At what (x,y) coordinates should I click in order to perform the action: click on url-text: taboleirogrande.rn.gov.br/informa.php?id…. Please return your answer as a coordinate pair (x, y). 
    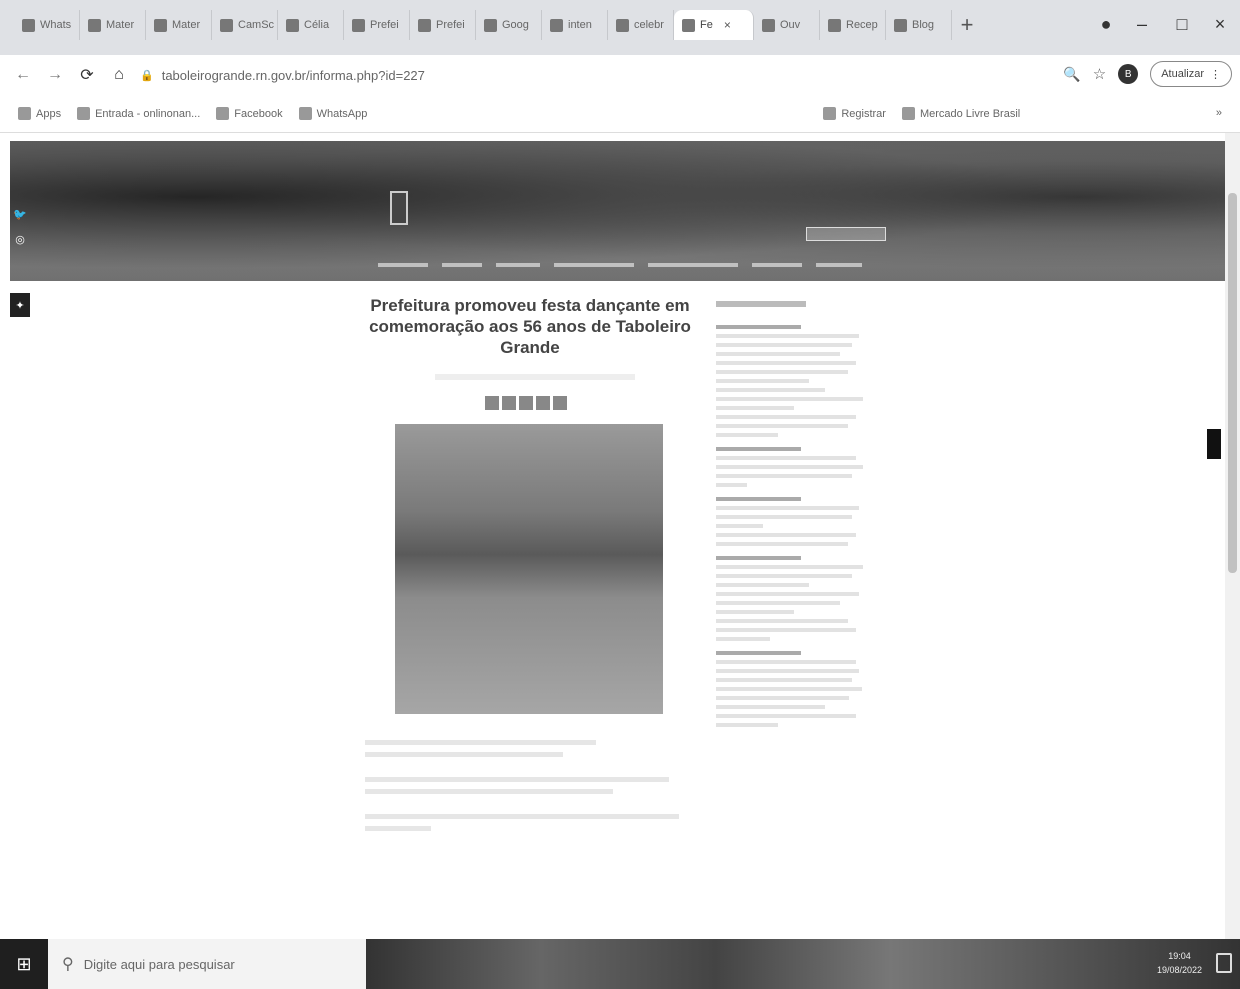
    Looking at the image, I should click on (293, 75).